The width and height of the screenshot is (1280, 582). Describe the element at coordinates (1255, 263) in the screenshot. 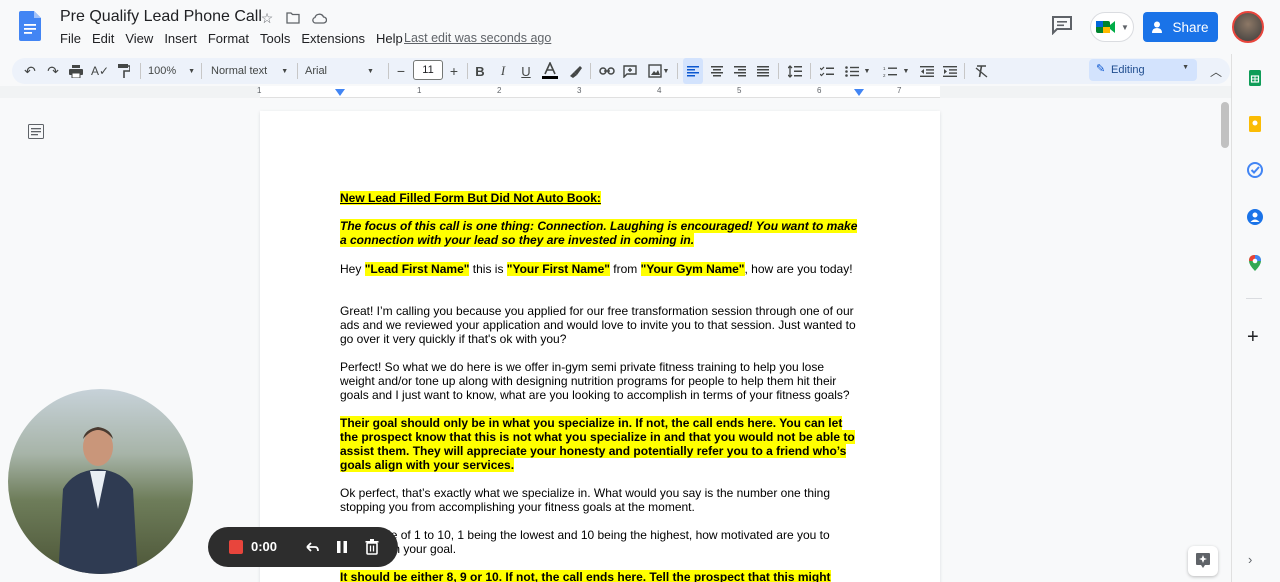

I see `maps-icon` at that location.